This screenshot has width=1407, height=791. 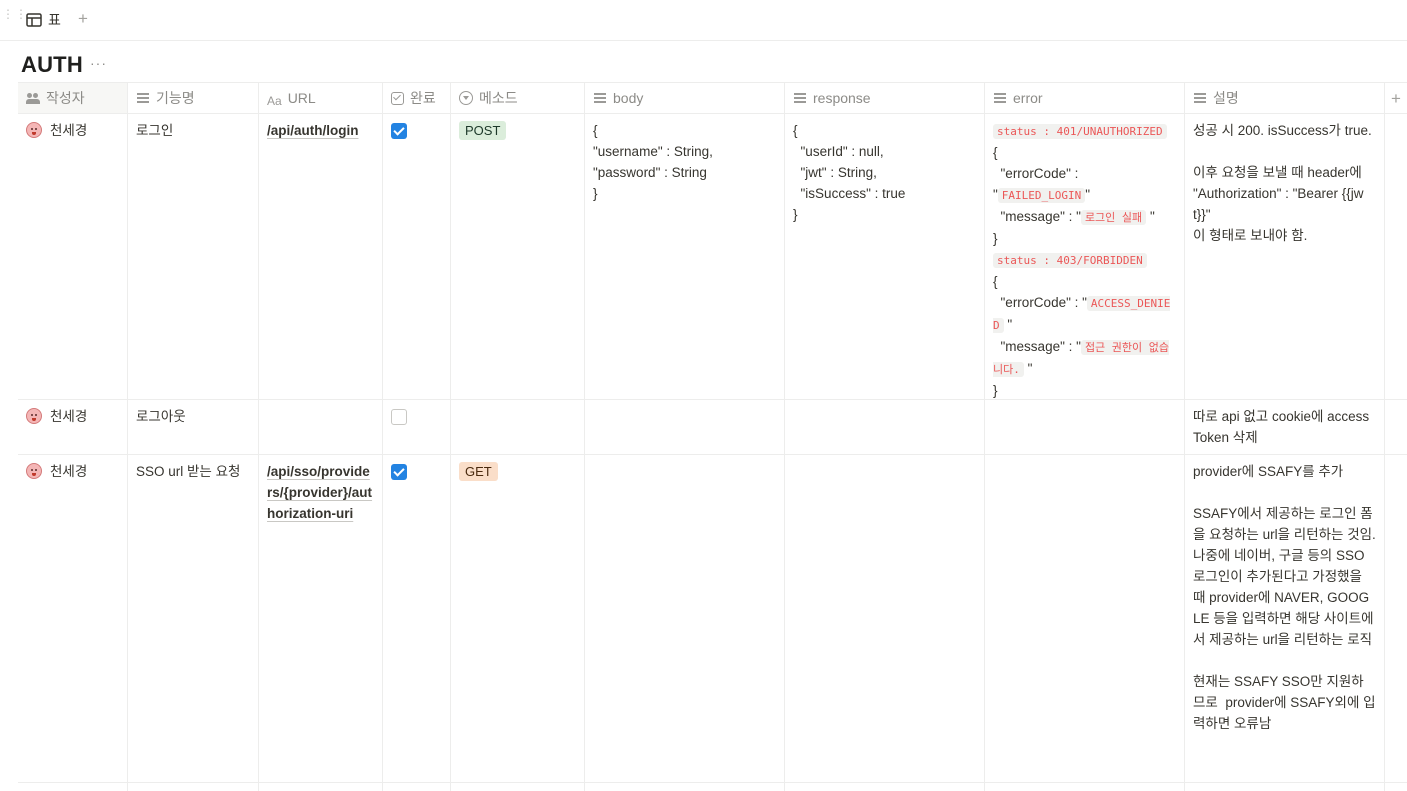 What do you see at coordinates (34, 20) in the screenshot?
I see `table-icon` at bounding box center [34, 20].